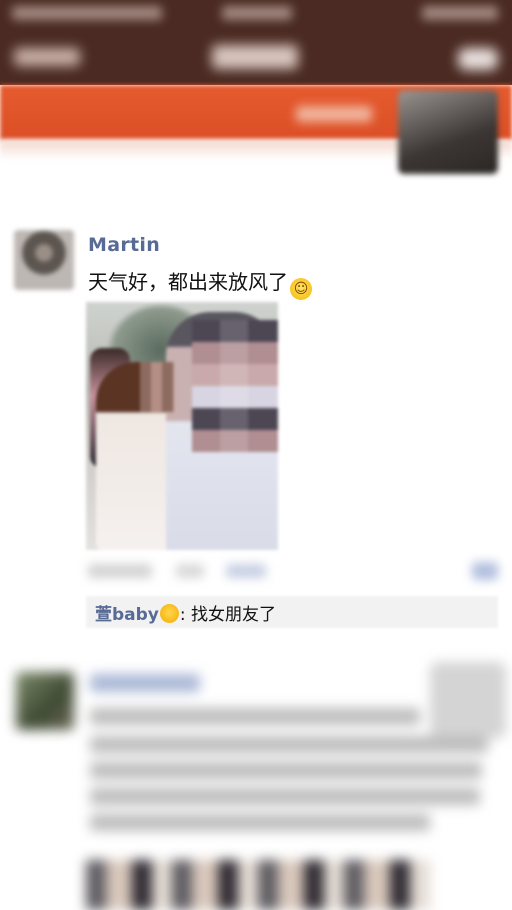 The image size is (512, 910). What do you see at coordinates (258, 885) in the screenshot?
I see `post-image-strip` at bounding box center [258, 885].